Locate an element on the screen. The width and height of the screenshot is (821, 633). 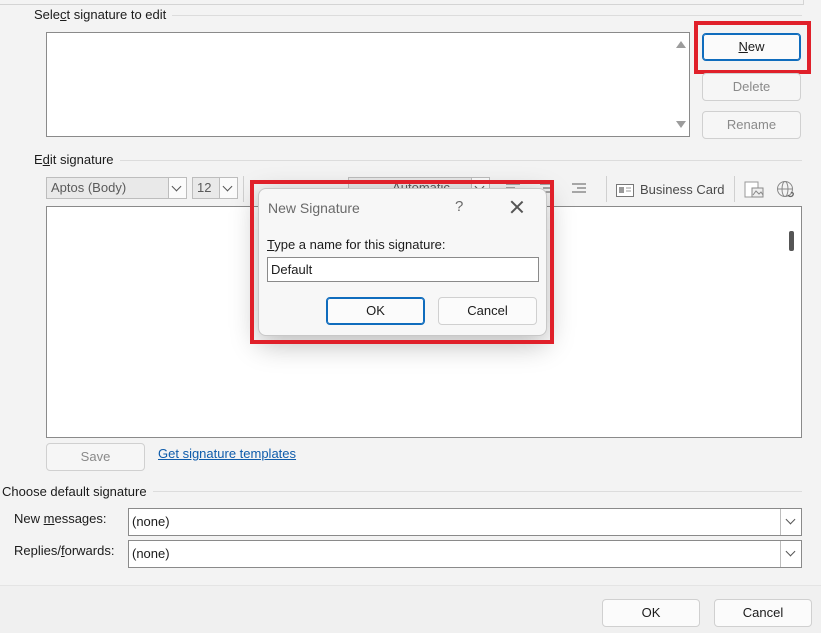
delete-signature-button: Delete is located at coordinates (751, 87).